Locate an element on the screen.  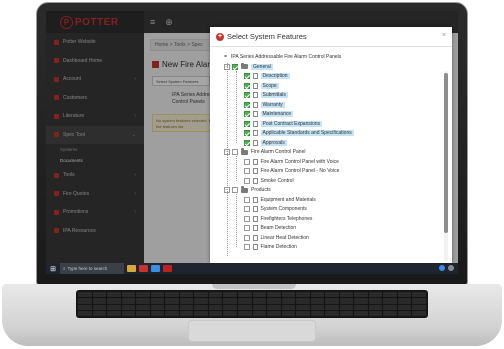
tree-item-label: Scope is located at coordinates (269, 85).